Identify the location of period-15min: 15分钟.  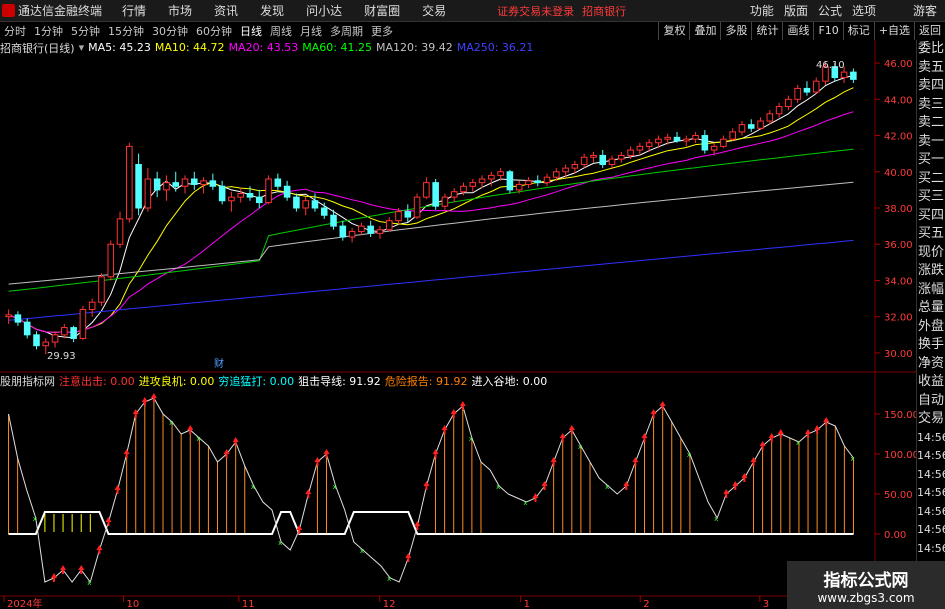
(126, 31).